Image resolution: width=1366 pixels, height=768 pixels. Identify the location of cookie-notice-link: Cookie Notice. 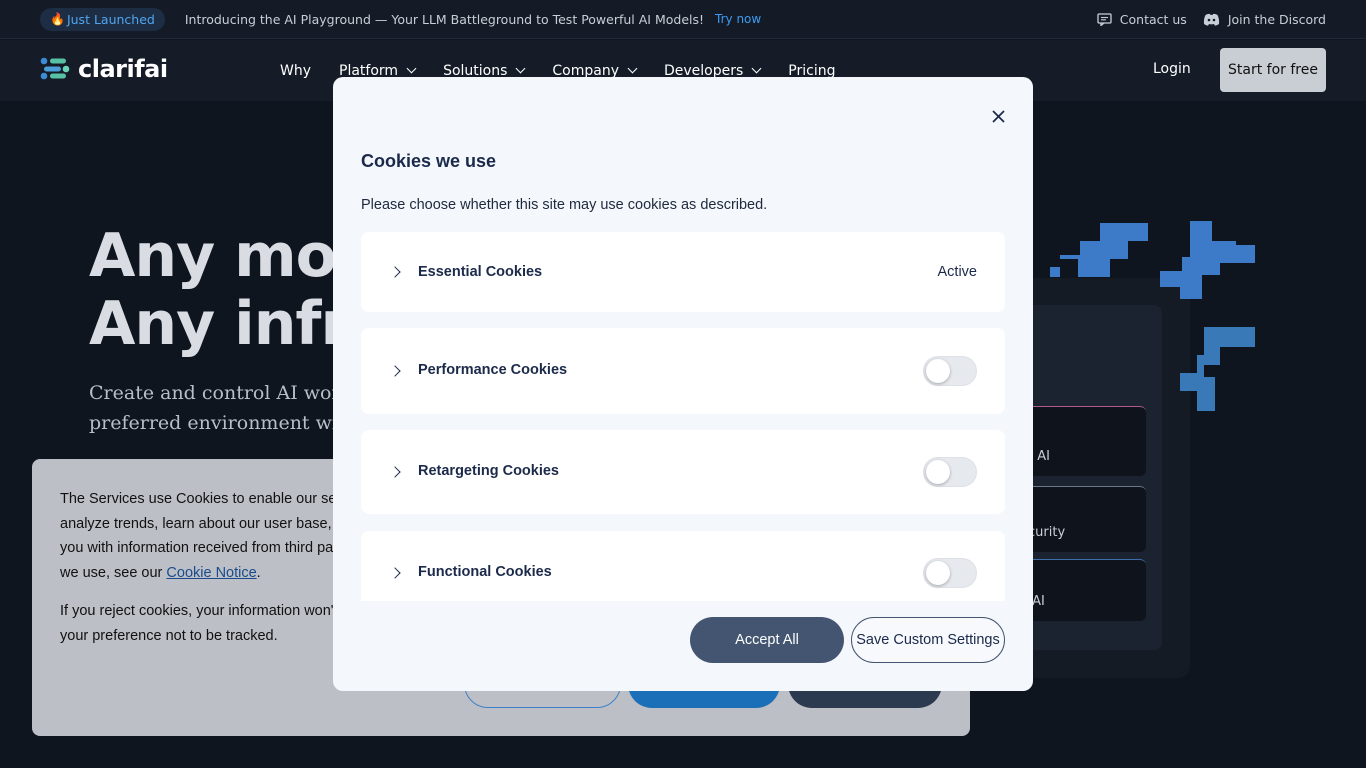
(211, 573).